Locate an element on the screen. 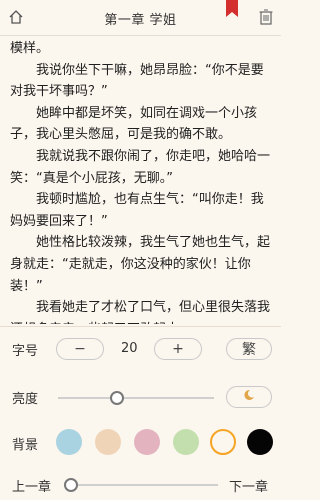 The width and height of the screenshot is (320, 500). night-mode-button is located at coordinates (249, 397).